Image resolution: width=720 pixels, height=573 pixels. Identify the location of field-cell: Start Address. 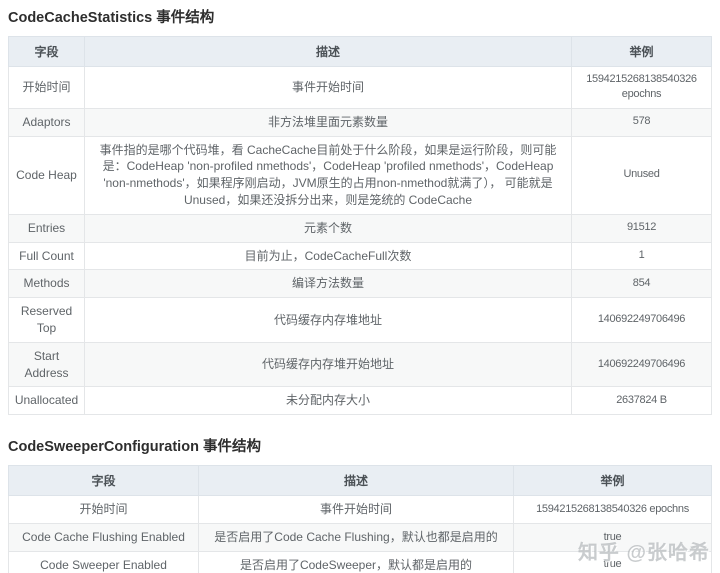
(46, 364).